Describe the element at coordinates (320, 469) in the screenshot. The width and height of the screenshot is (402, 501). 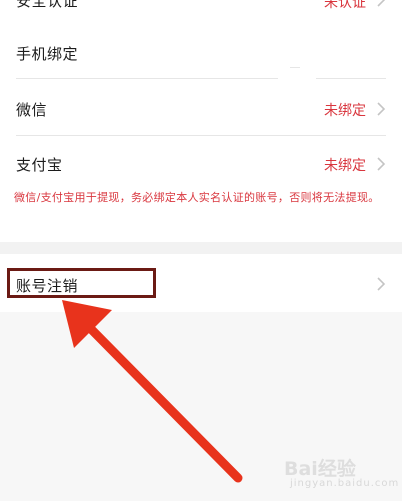
I see `baidu-jingyan-watermark: Bai经验` at that location.